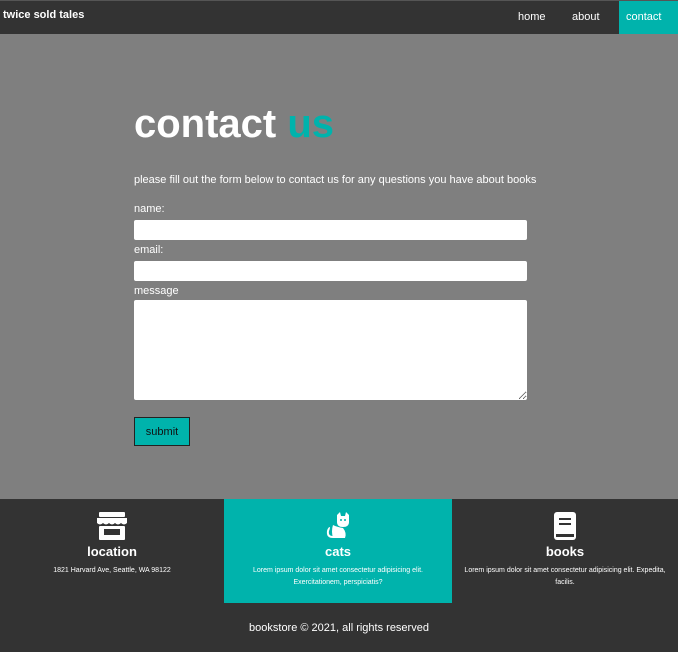  I want to click on store-icon, so click(112, 526).